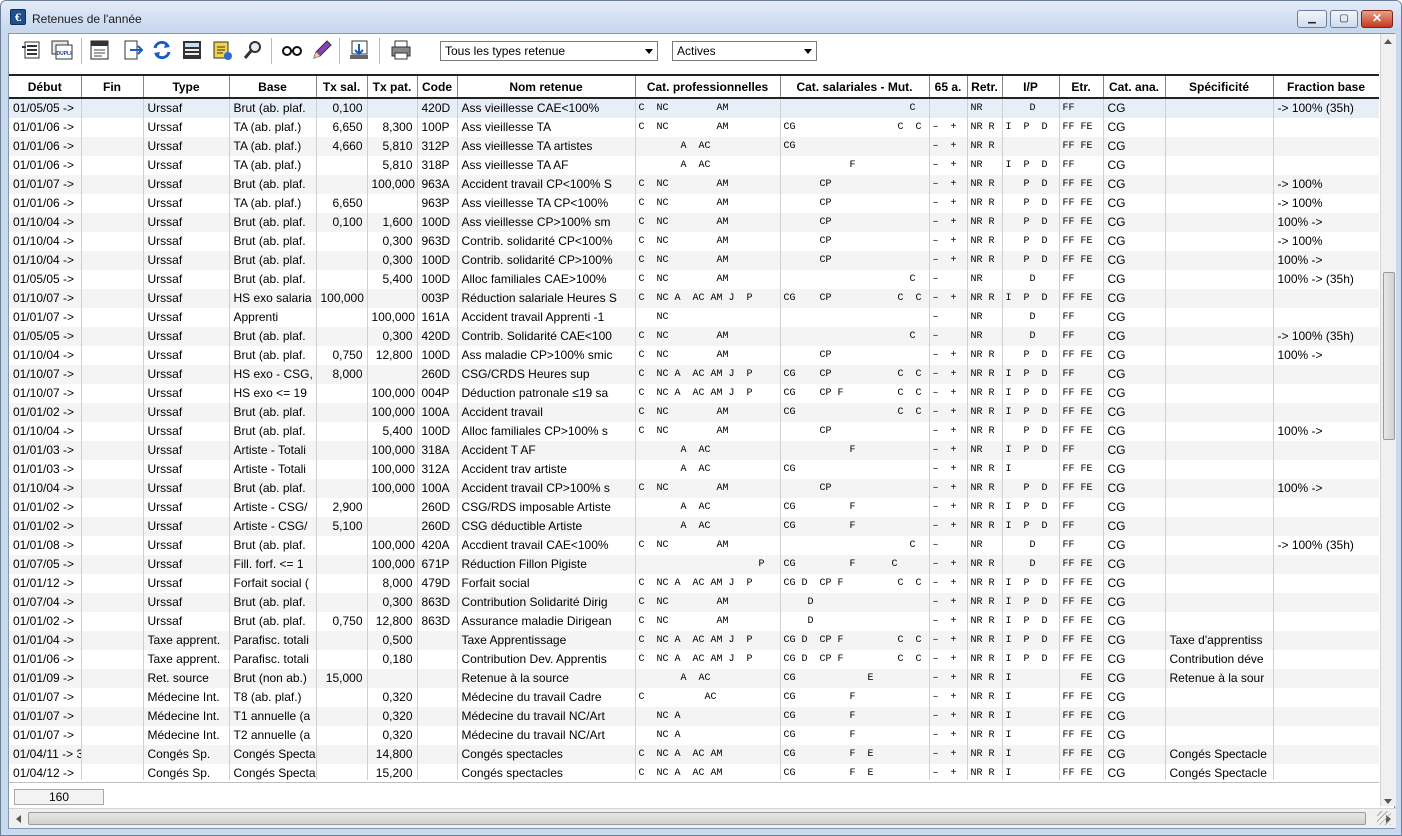 The height and width of the screenshot is (836, 1402). Describe the element at coordinates (100, 50) in the screenshot. I see `print-sheet-icon` at that location.